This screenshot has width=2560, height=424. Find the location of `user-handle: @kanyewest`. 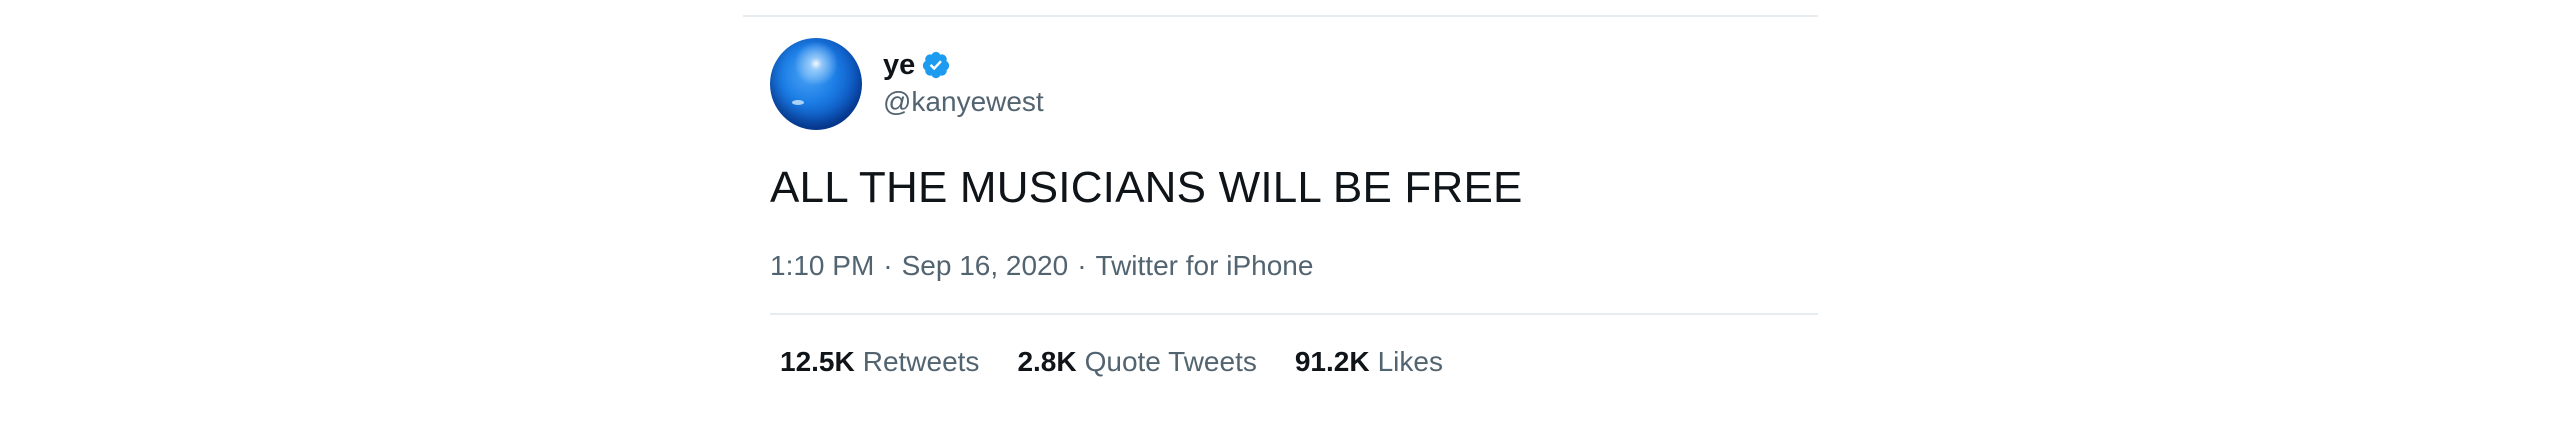

user-handle: @kanyewest is located at coordinates (963, 102).